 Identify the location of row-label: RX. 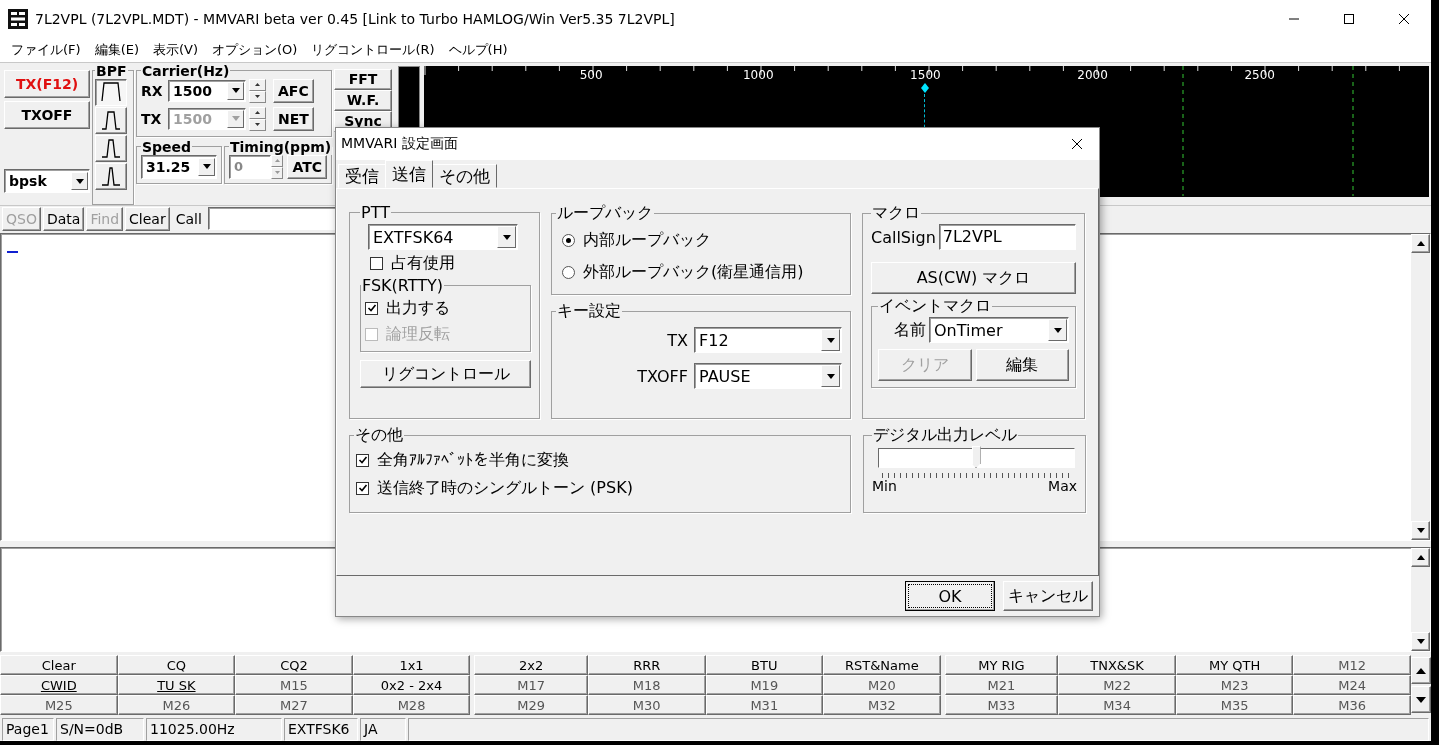
(152, 90).